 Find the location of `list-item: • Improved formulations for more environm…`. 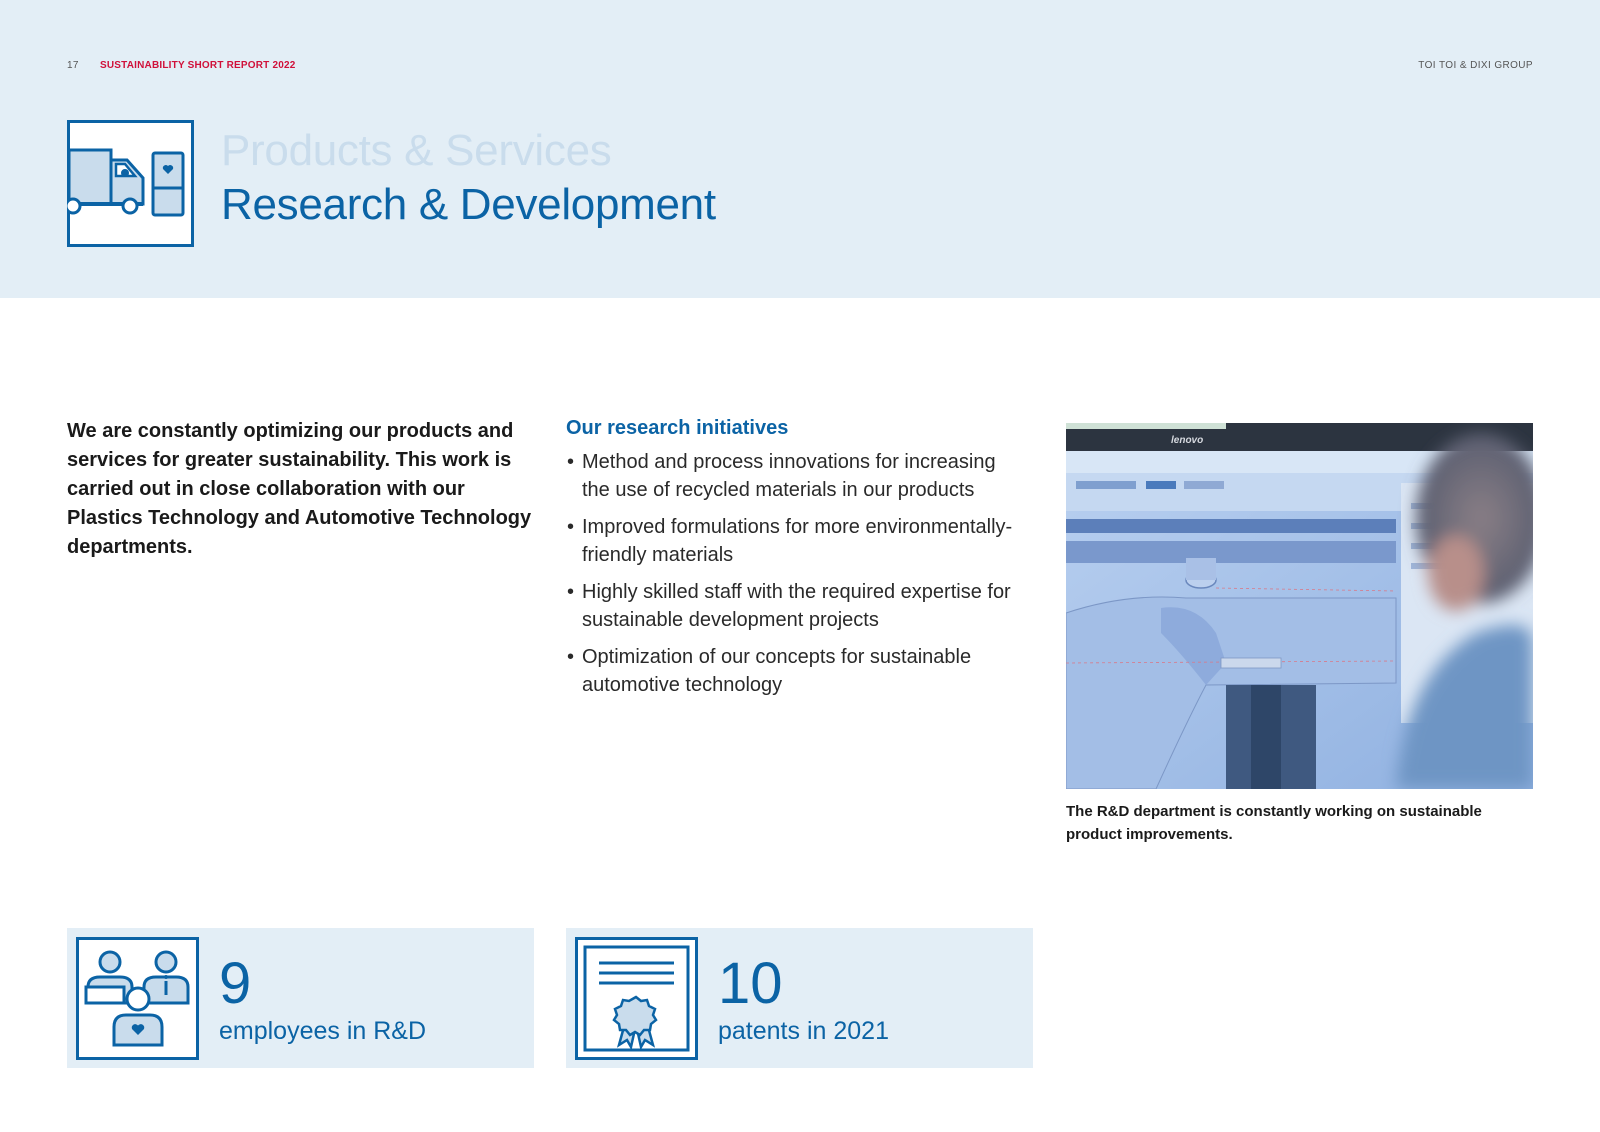

list-item: • Improved formulations for more environm… is located at coordinates (790, 541).